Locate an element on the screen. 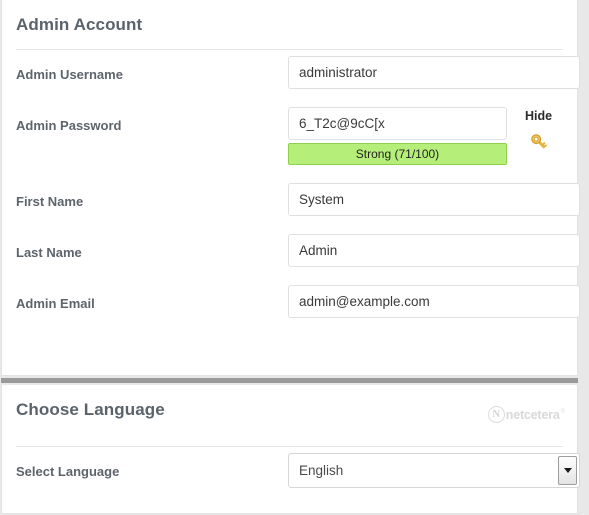 This screenshot has height=515, width=589. admin-username-input is located at coordinates (434, 72).